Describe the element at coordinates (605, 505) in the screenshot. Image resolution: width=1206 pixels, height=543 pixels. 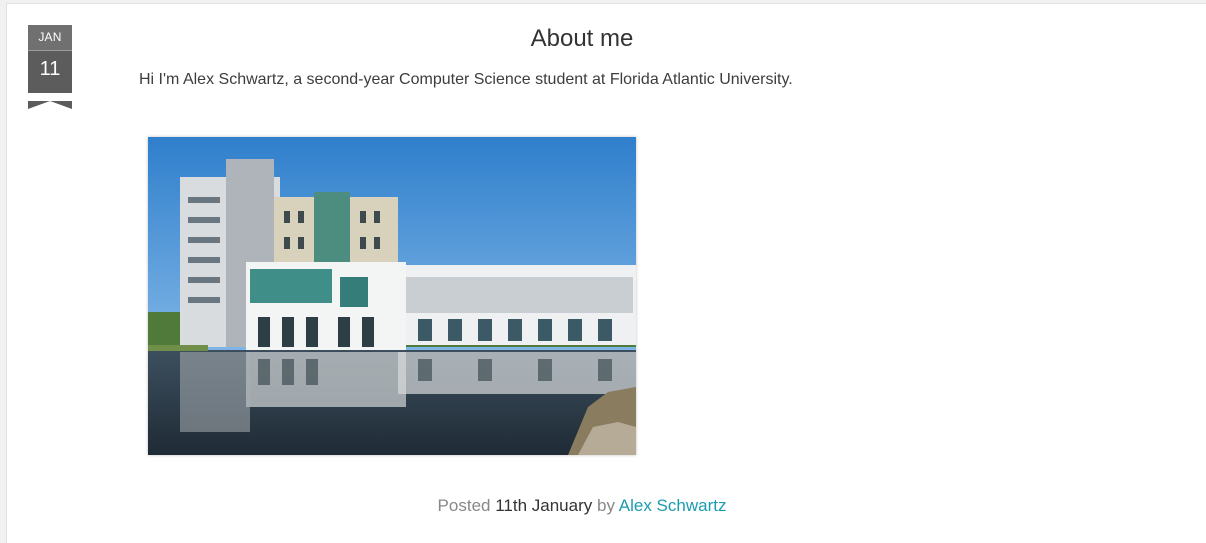
I see `by-label: by` at that location.